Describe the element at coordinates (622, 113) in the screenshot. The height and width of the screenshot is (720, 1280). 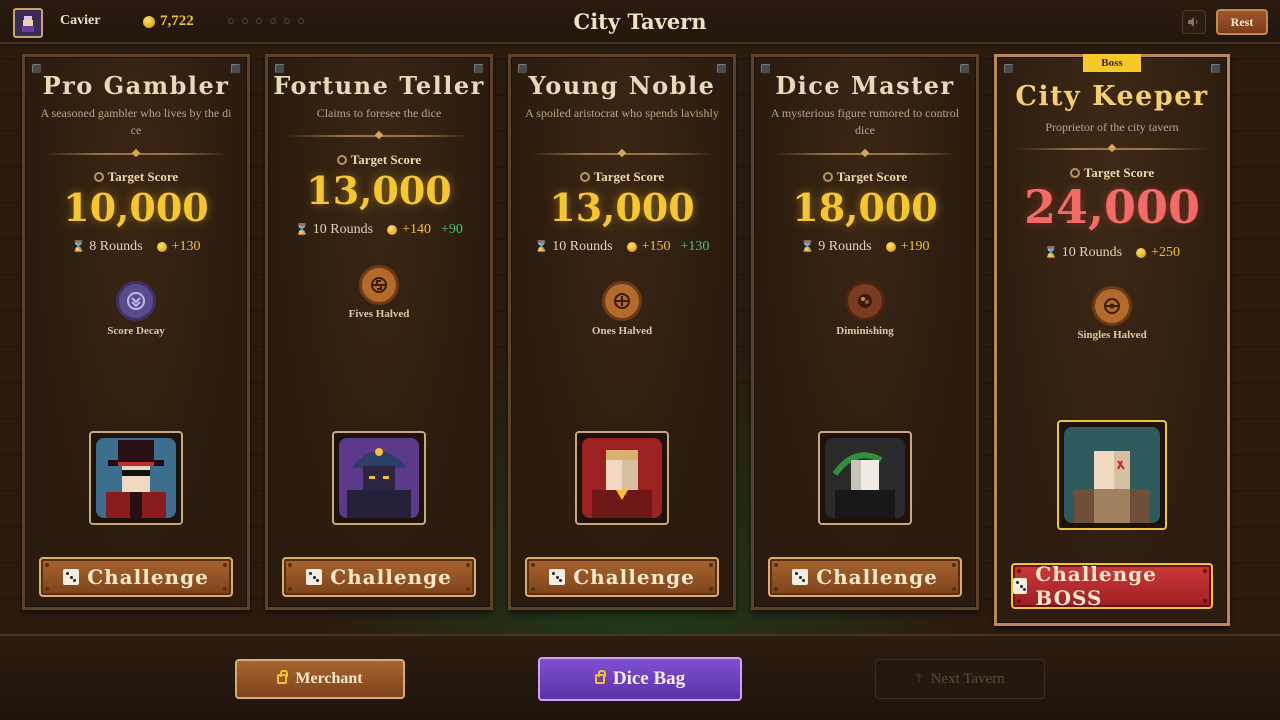
I see `opponent-description: A spoiled aristocrat who spends lavishly` at that location.